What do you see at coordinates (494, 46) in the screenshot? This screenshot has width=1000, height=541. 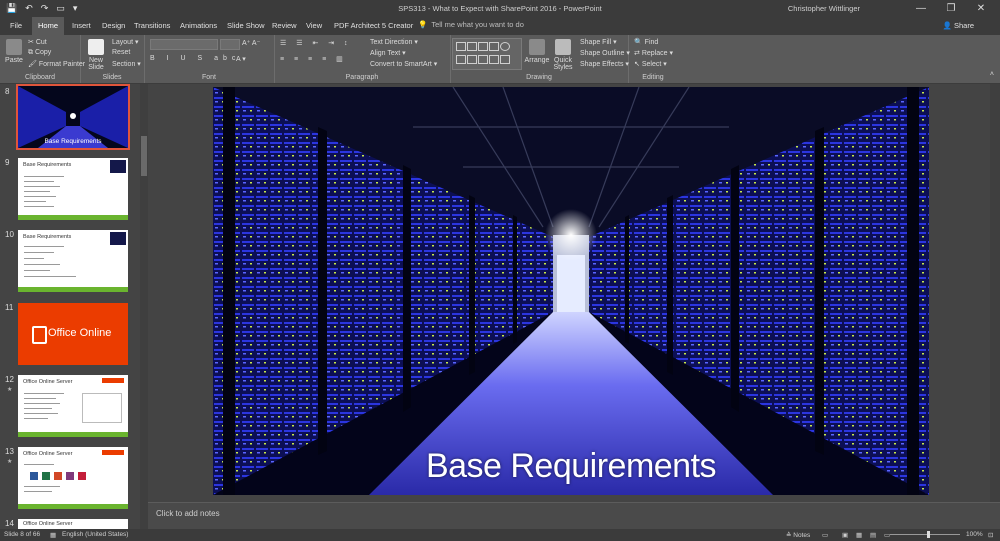 I see `shape-rect-icon` at bounding box center [494, 46].